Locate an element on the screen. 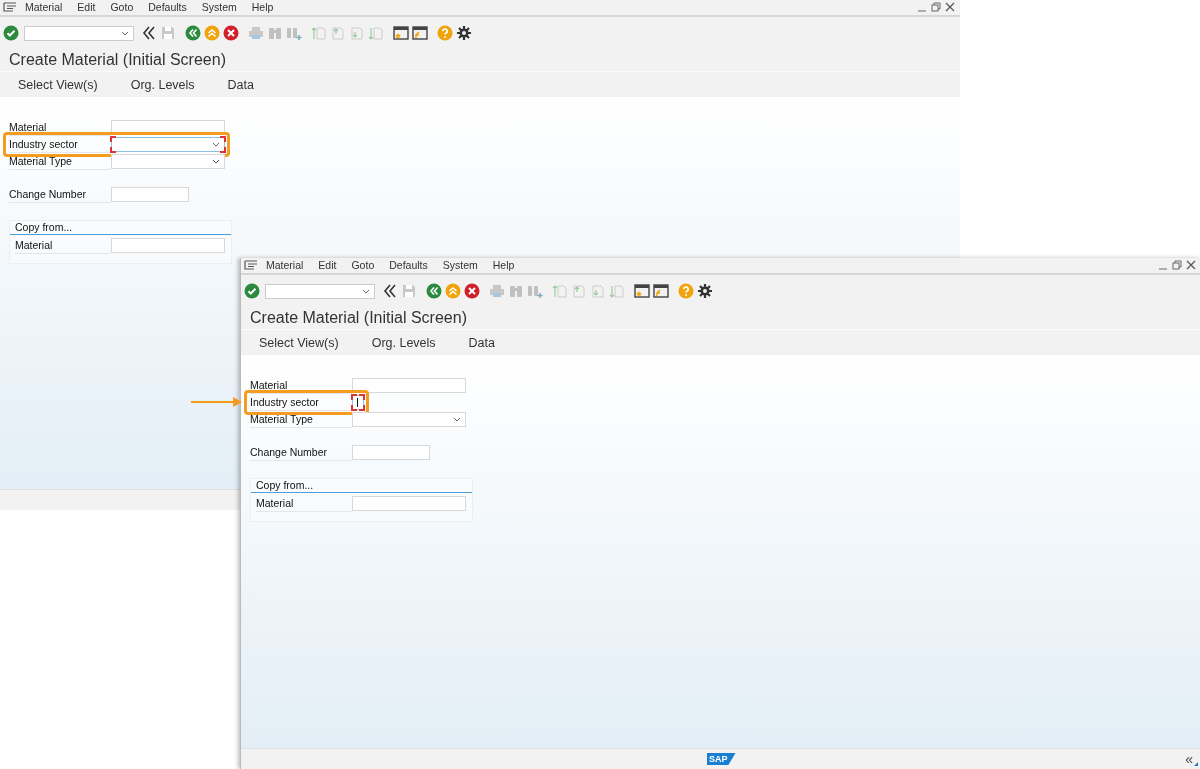  resize-grip-icon is located at coordinates (1196, 764).